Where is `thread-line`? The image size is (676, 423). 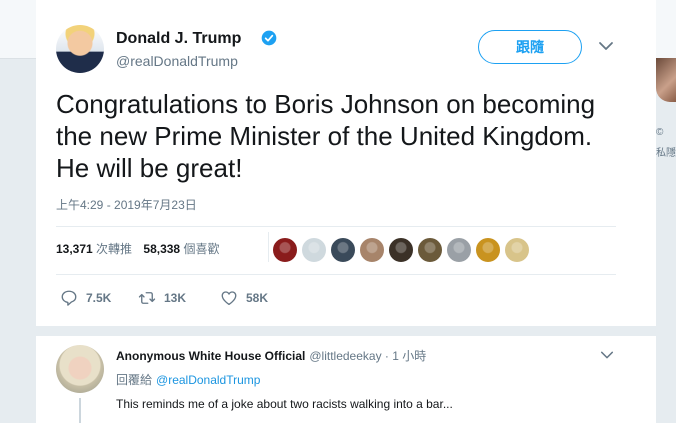
thread-line is located at coordinates (80, 410).